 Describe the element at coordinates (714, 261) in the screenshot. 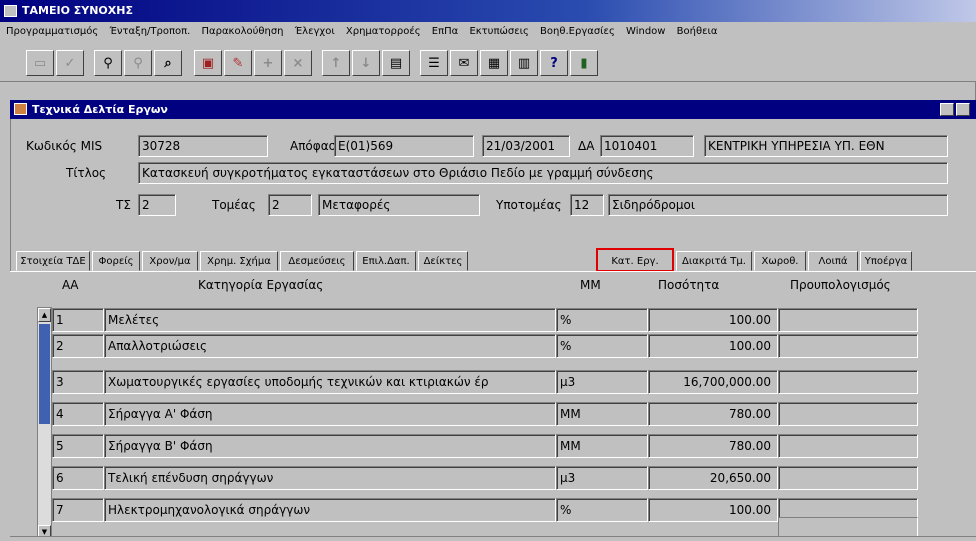

I see `tab-distinct-parts: Διακριτά Τμ.` at that location.